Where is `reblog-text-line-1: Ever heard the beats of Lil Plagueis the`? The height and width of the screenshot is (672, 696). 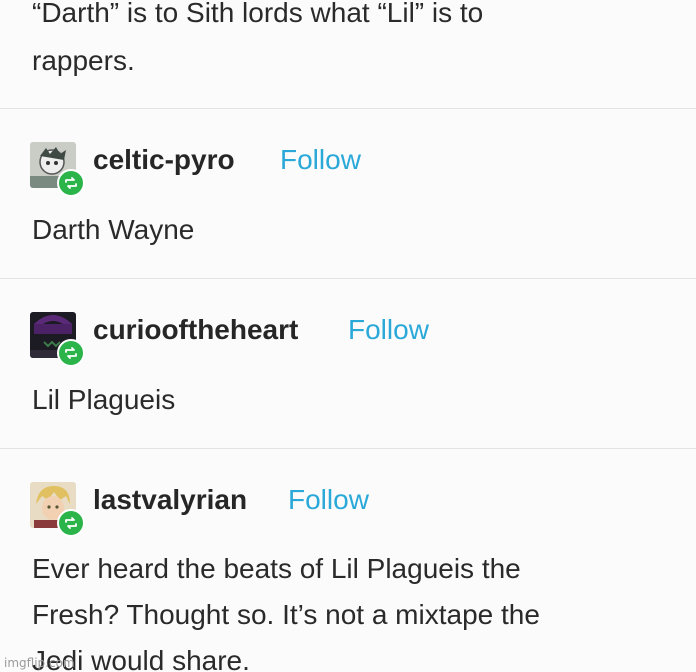 reblog-text-line-1: Ever heard the beats of Lil Plagueis the is located at coordinates (276, 568).